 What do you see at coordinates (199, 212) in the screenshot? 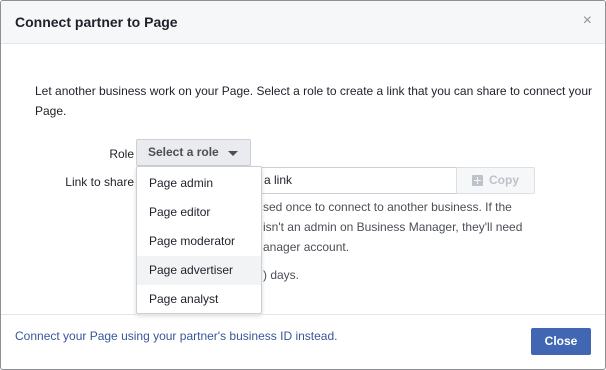
I see `role-option-page-editor: Page editor` at bounding box center [199, 212].